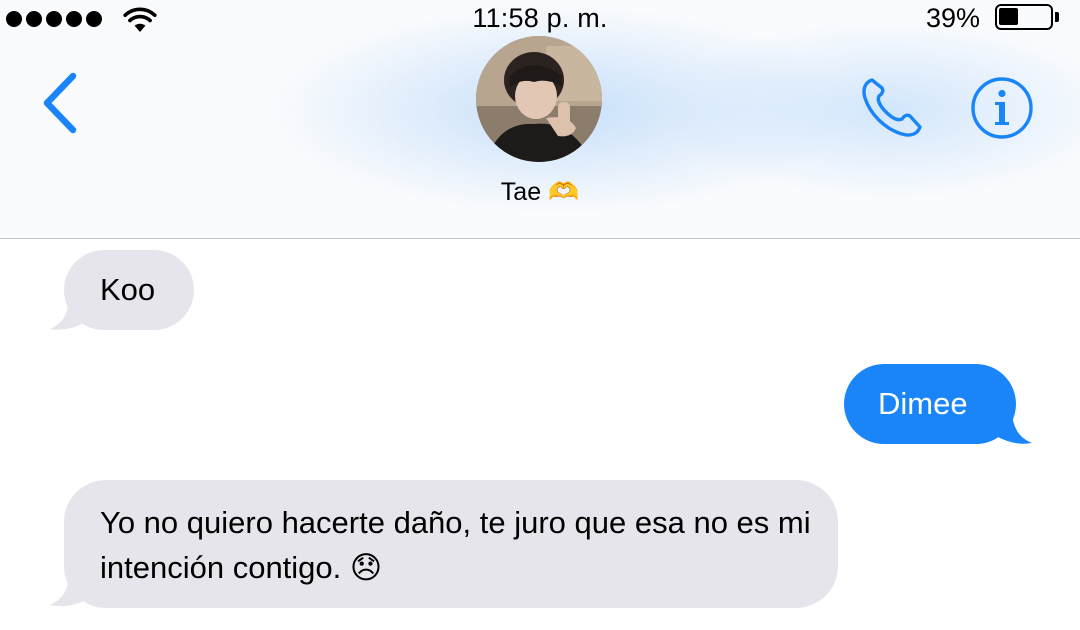 This screenshot has height=630, width=1080. What do you see at coordinates (1057, 17) in the screenshot?
I see `battery-nub` at bounding box center [1057, 17].